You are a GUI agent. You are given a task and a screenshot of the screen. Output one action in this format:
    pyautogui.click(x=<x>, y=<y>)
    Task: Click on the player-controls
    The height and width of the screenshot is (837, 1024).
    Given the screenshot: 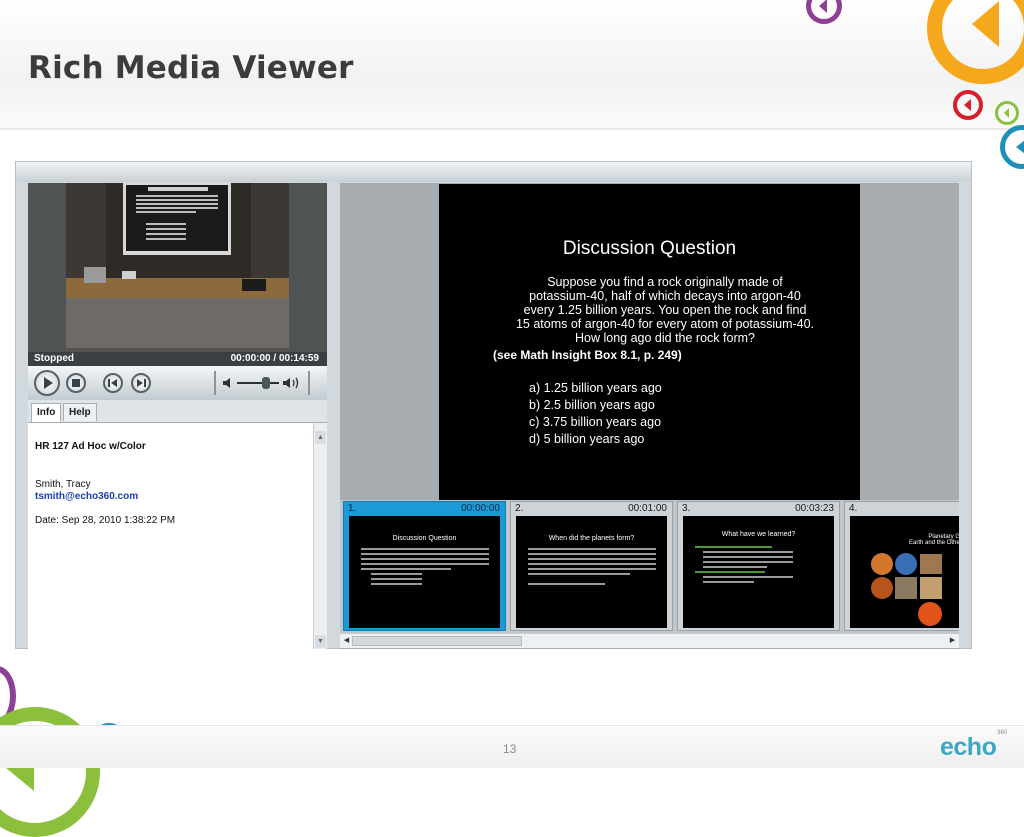 What is the action you would take?
    pyautogui.click(x=177, y=383)
    